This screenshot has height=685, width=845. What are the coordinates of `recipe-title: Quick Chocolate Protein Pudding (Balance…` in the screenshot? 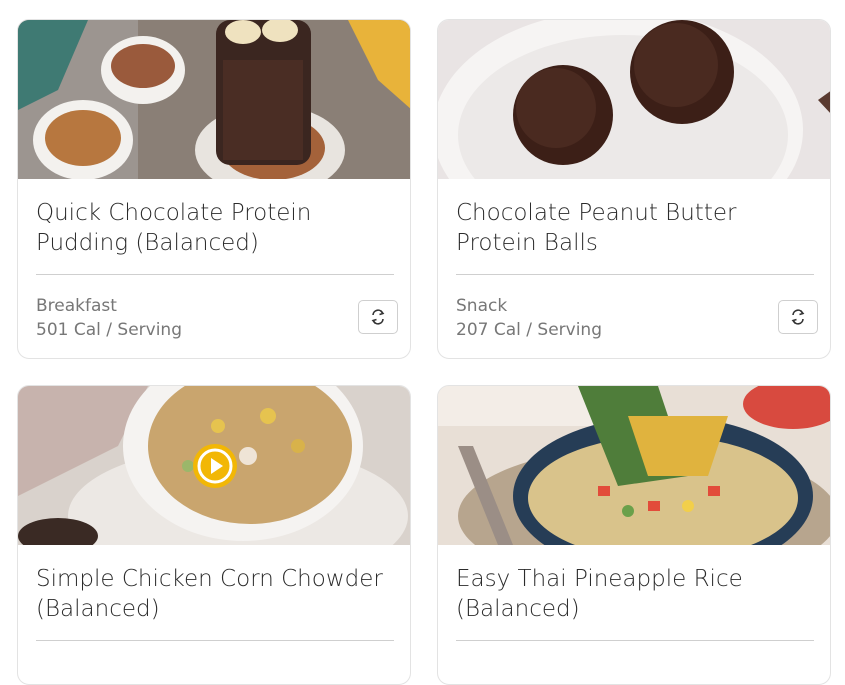 It's located at (216, 228).